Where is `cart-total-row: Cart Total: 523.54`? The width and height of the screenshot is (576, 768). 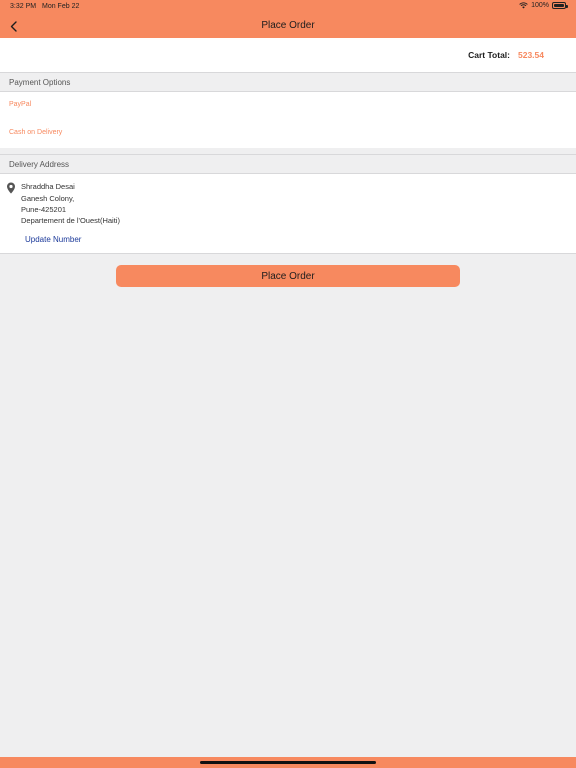 cart-total-row: Cart Total: 523.54 is located at coordinates (288, 55).